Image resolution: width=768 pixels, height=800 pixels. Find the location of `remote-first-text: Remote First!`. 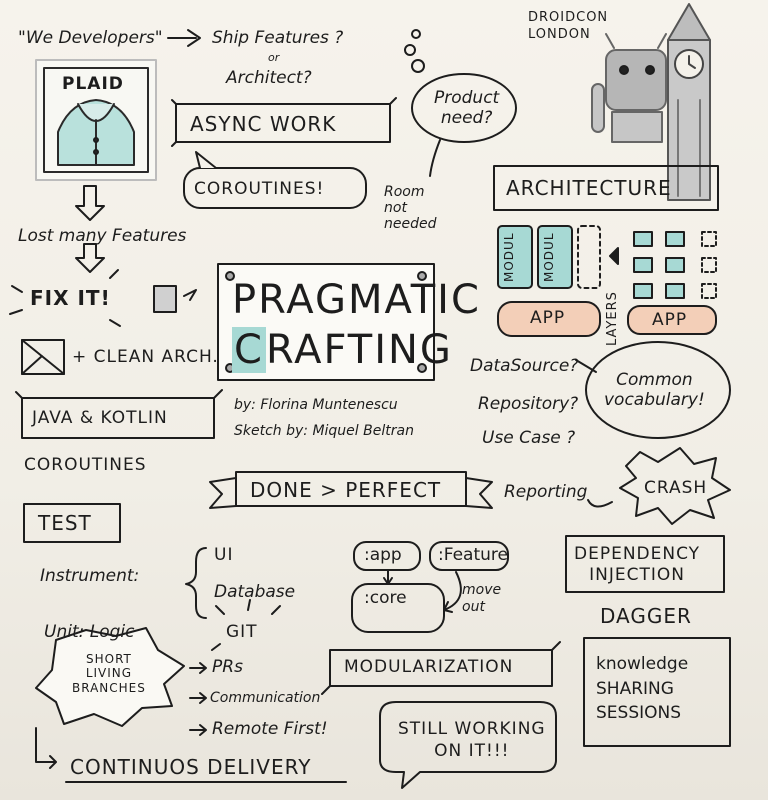

remote-first-text: Remote First! is located at coordinates (270, 729).